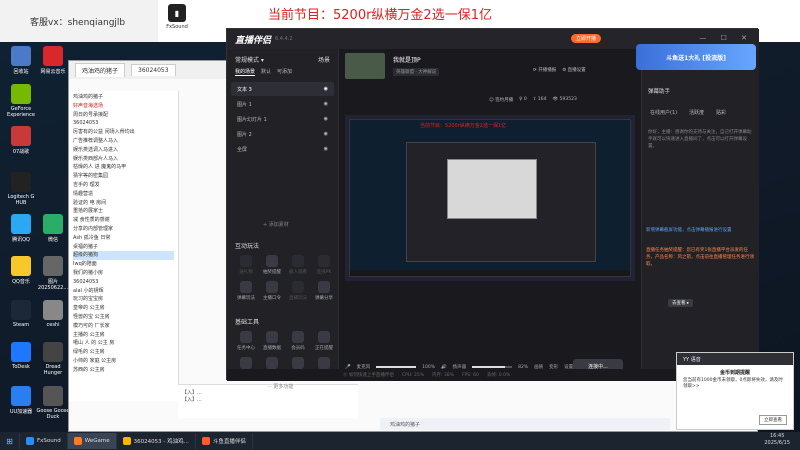  What do you see at coordinates (153, 70) in the screenshot?
I see `browser-tab-2: 36024053` at bounding box center [153, 70].